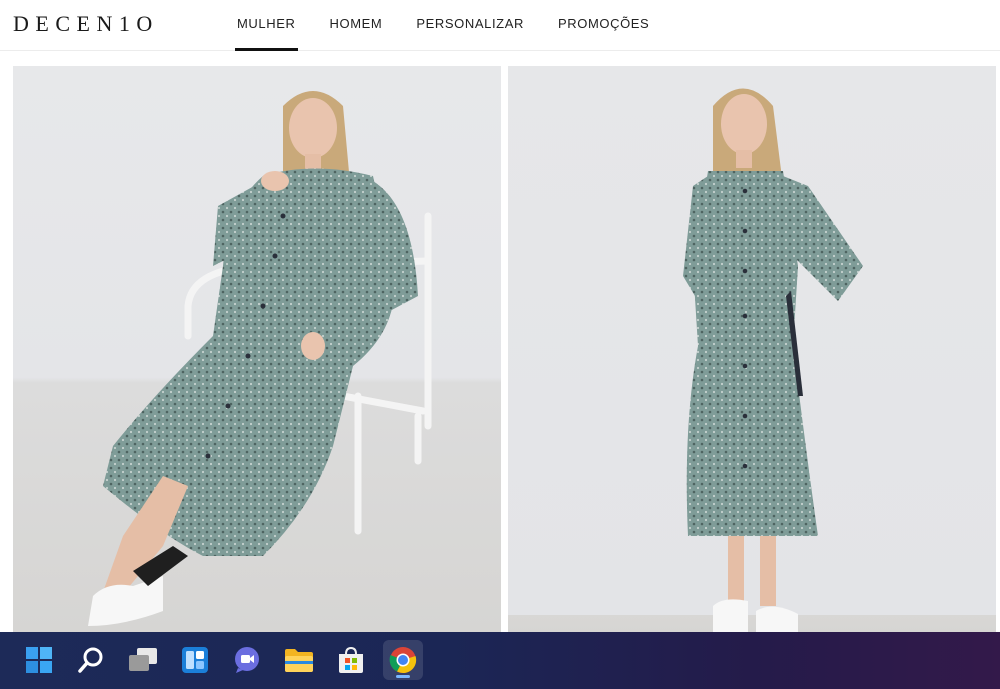 The image size is (1000, 689). Describe the element at coordinates (195, 660) in the screenshot. I see `widgets-icon` at that location.